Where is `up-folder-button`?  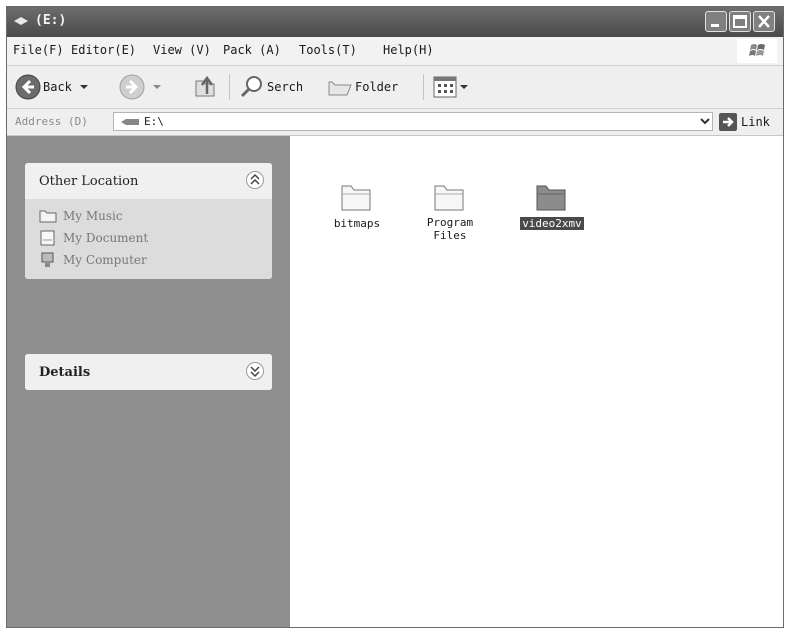 up-folder-button is located at coordinates (206, 87).